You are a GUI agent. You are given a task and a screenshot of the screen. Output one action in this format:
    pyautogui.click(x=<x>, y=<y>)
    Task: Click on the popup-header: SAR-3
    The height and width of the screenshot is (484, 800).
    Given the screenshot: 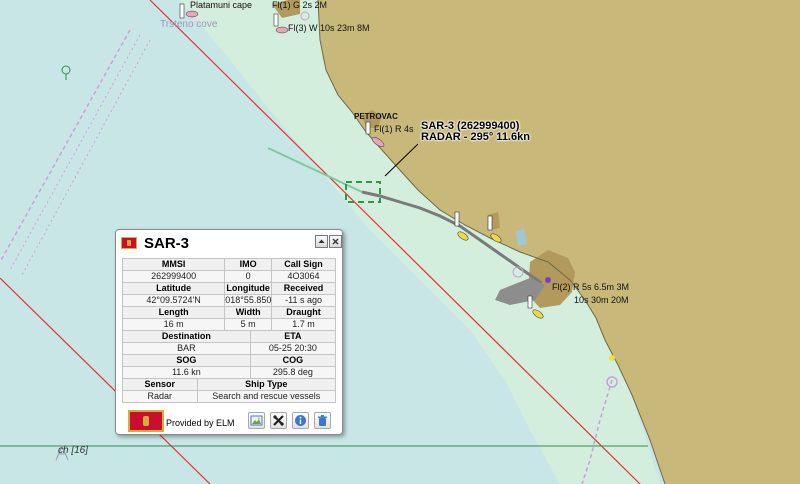 What is the action you would take?
    pyautogui.click(x=229, y=243)
    